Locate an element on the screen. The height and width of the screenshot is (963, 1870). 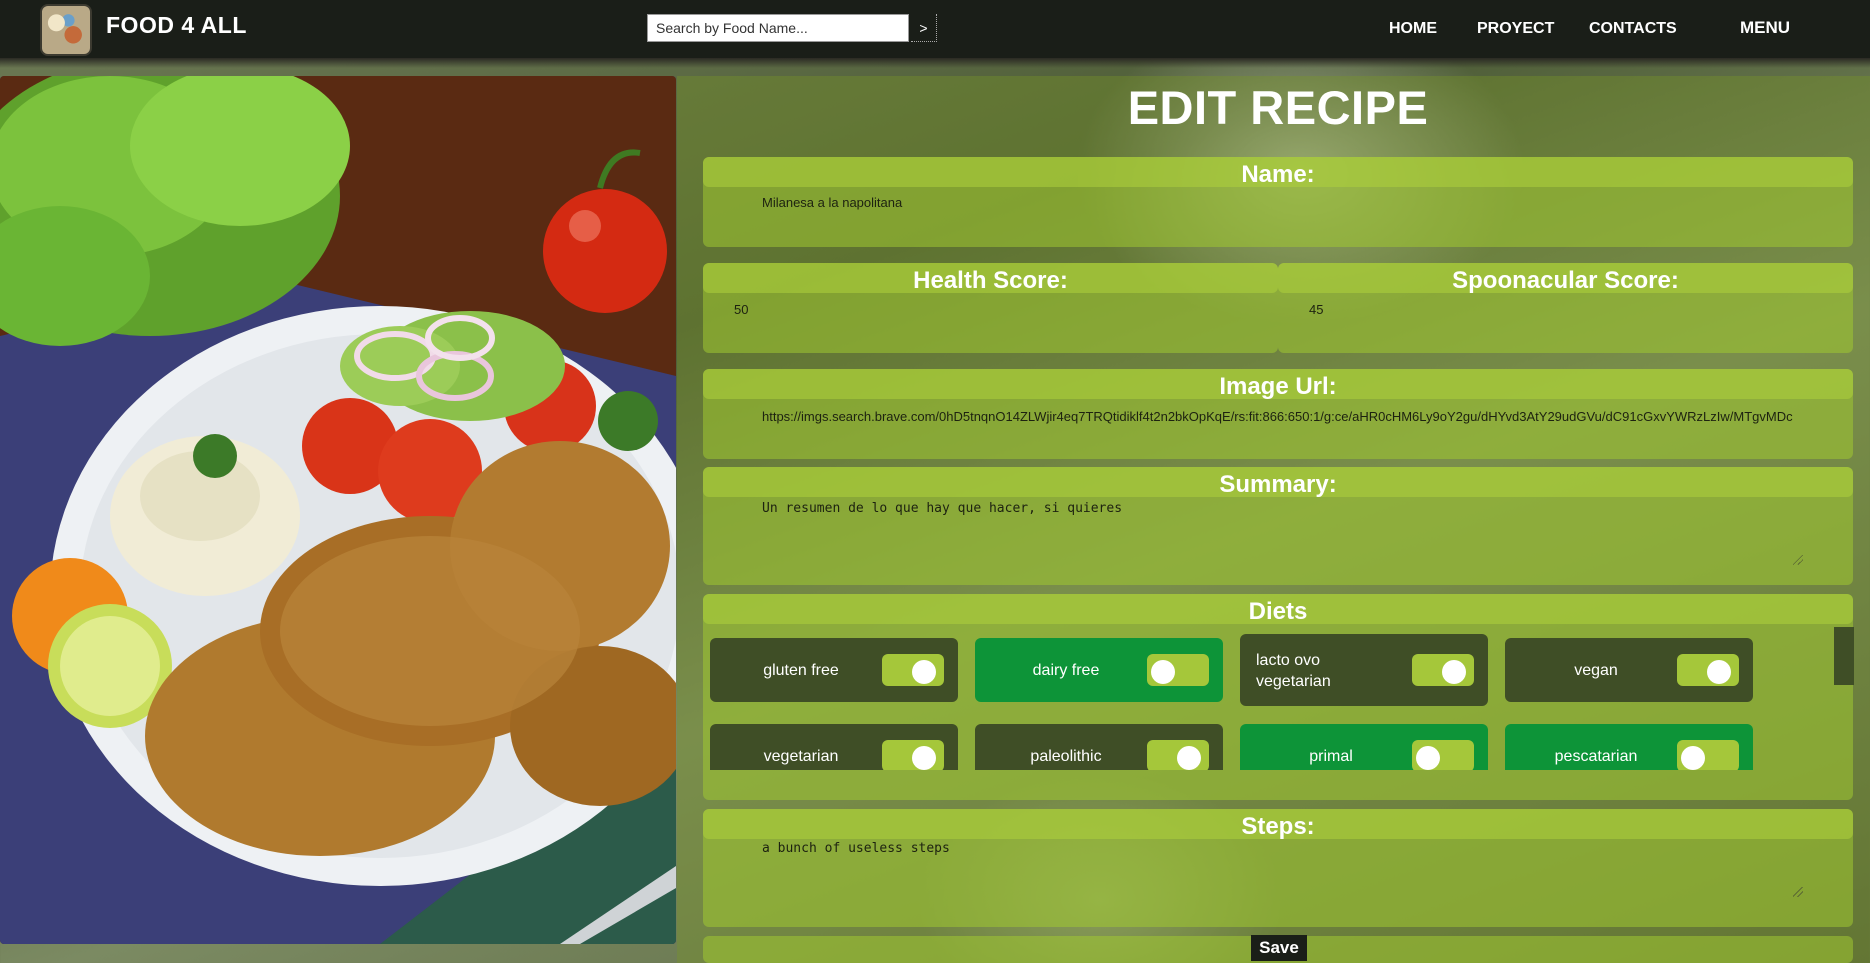
navbar-shadow is located at coordinates (935, 63).